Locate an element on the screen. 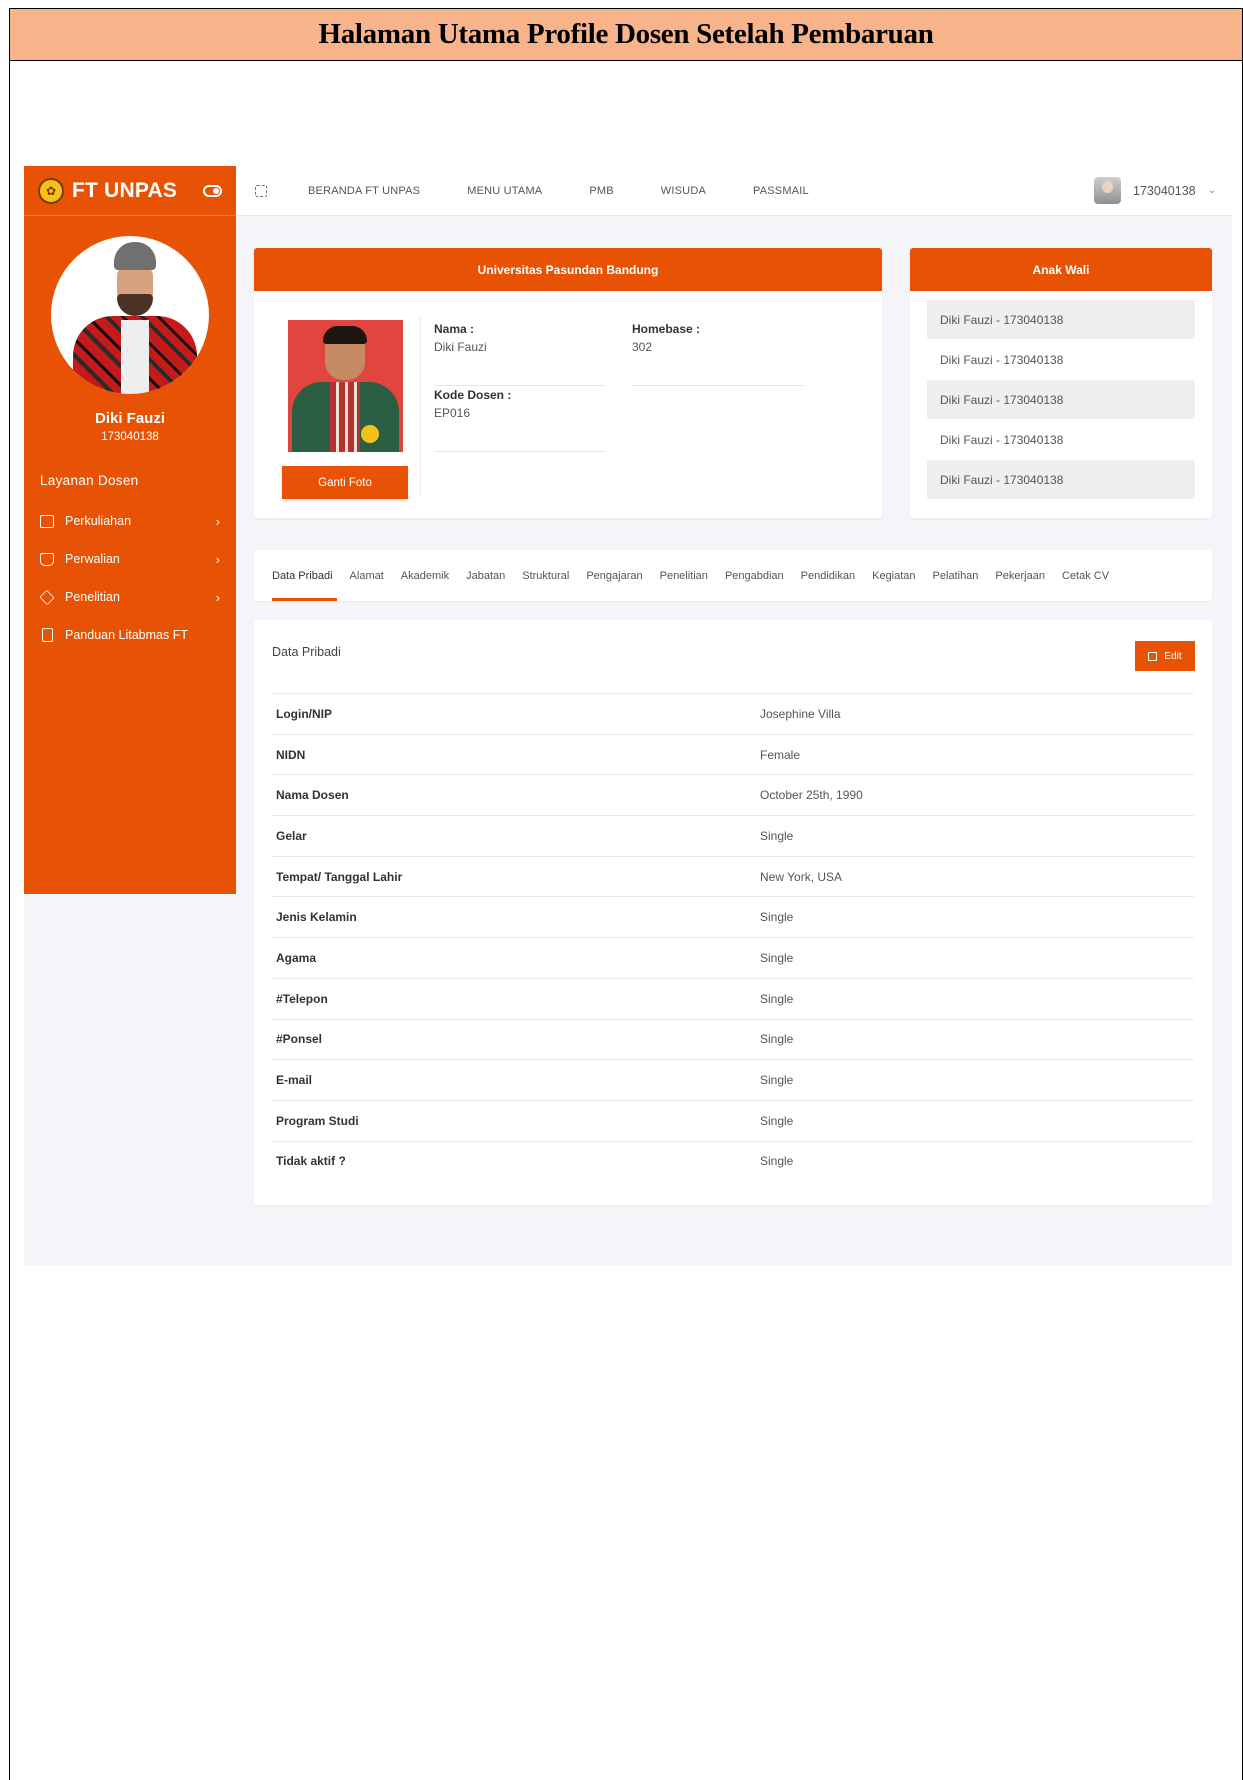  row-key: Login/NIP is located at coordinates (304, 713).